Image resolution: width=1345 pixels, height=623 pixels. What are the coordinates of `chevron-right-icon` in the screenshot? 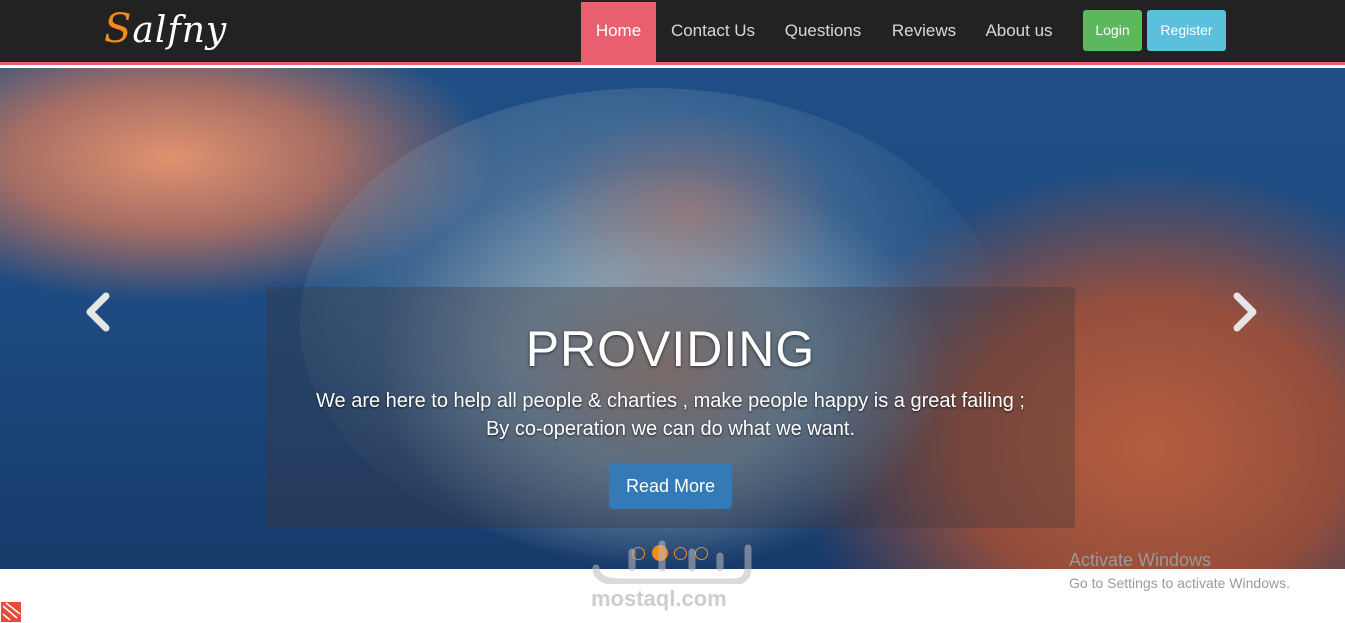 It's located at (1245, 312).